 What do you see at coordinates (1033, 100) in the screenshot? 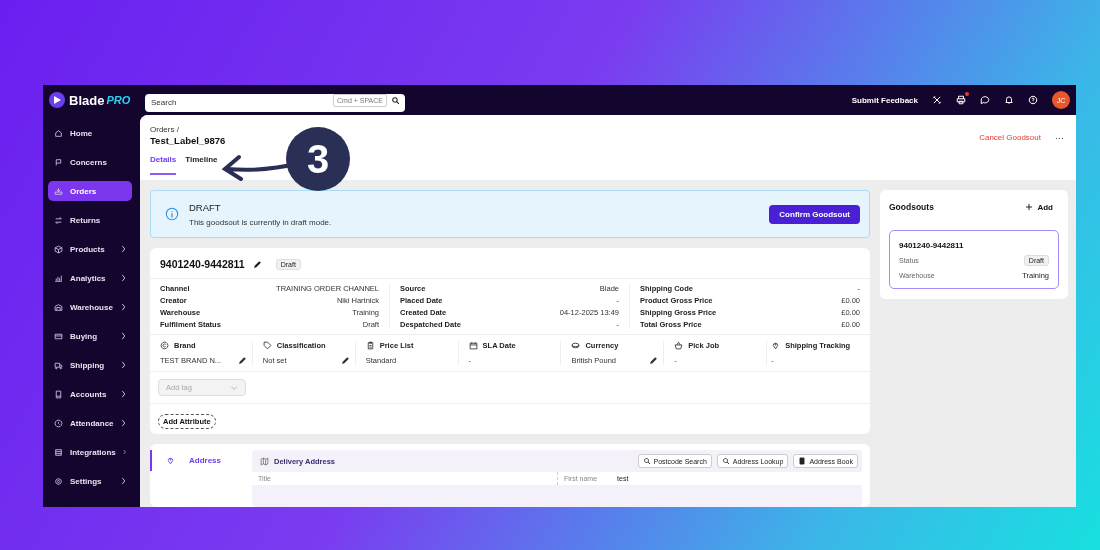
I see `help-icon` at bounding box center [1033, 100].